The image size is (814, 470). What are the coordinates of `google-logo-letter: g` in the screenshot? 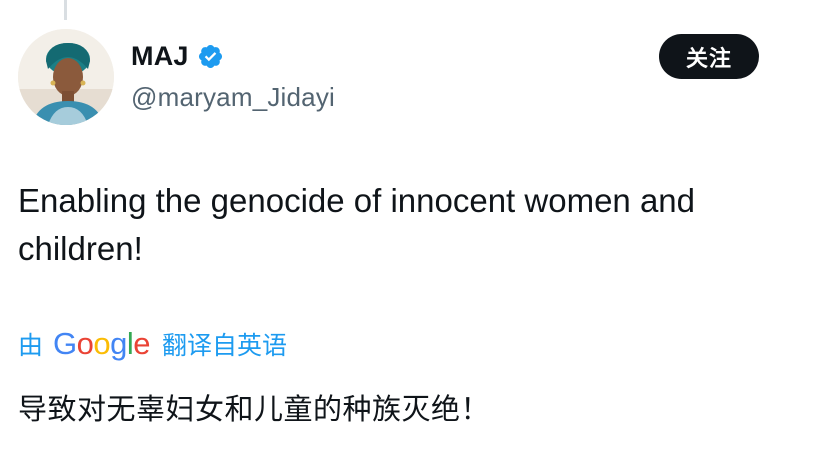 It's located at (118, 343).